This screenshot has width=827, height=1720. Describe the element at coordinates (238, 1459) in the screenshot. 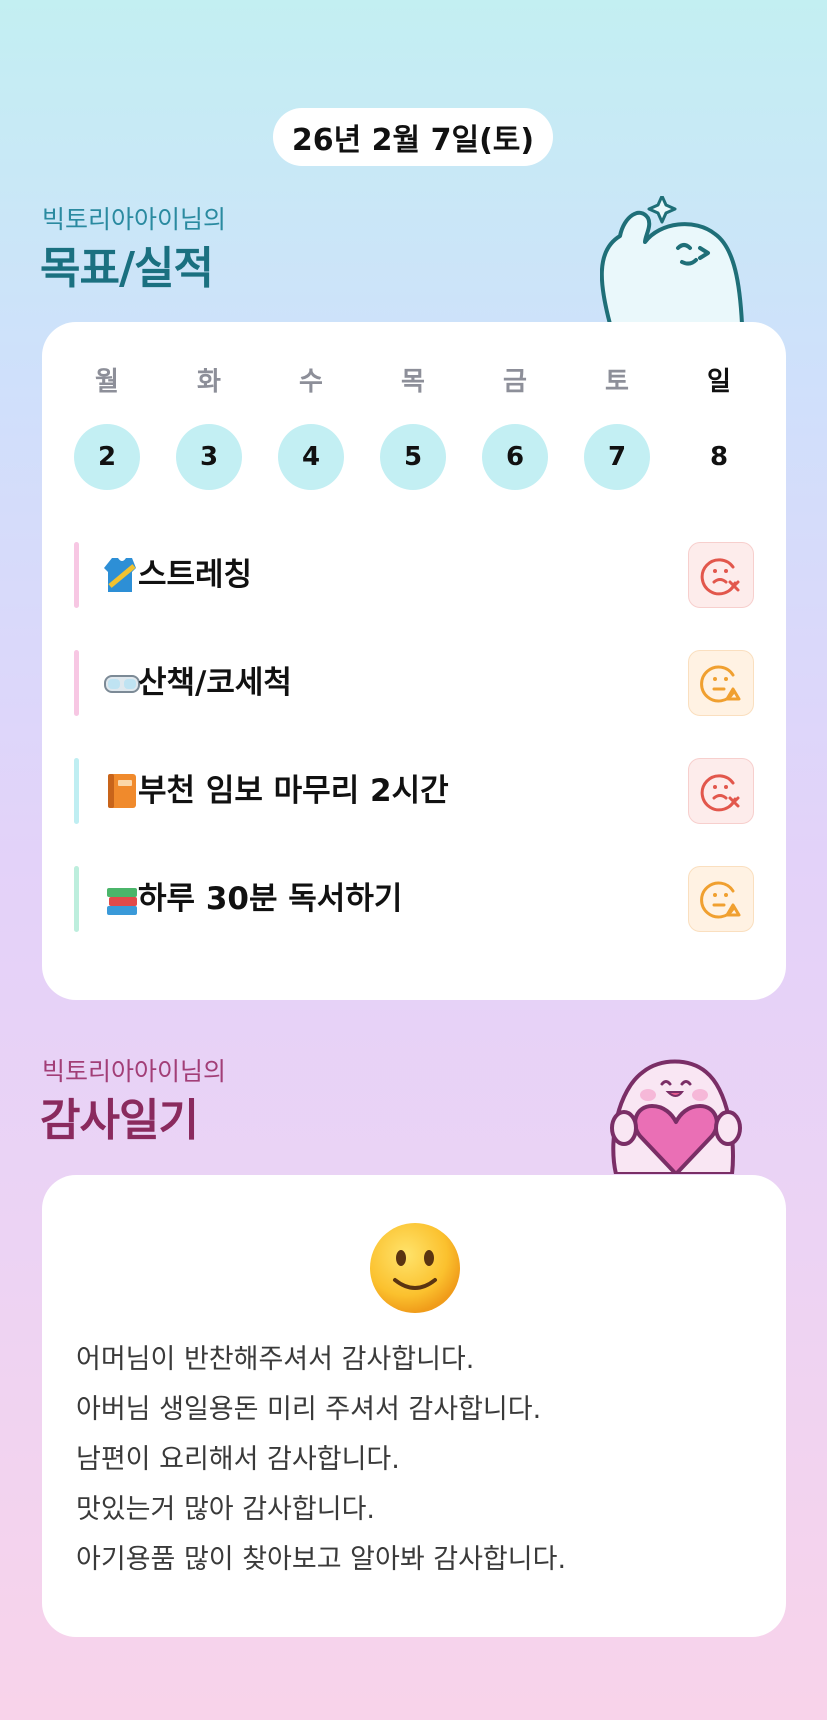

I see `gratitude-line: 남편이 요리해서 감사합니다.` at that location.